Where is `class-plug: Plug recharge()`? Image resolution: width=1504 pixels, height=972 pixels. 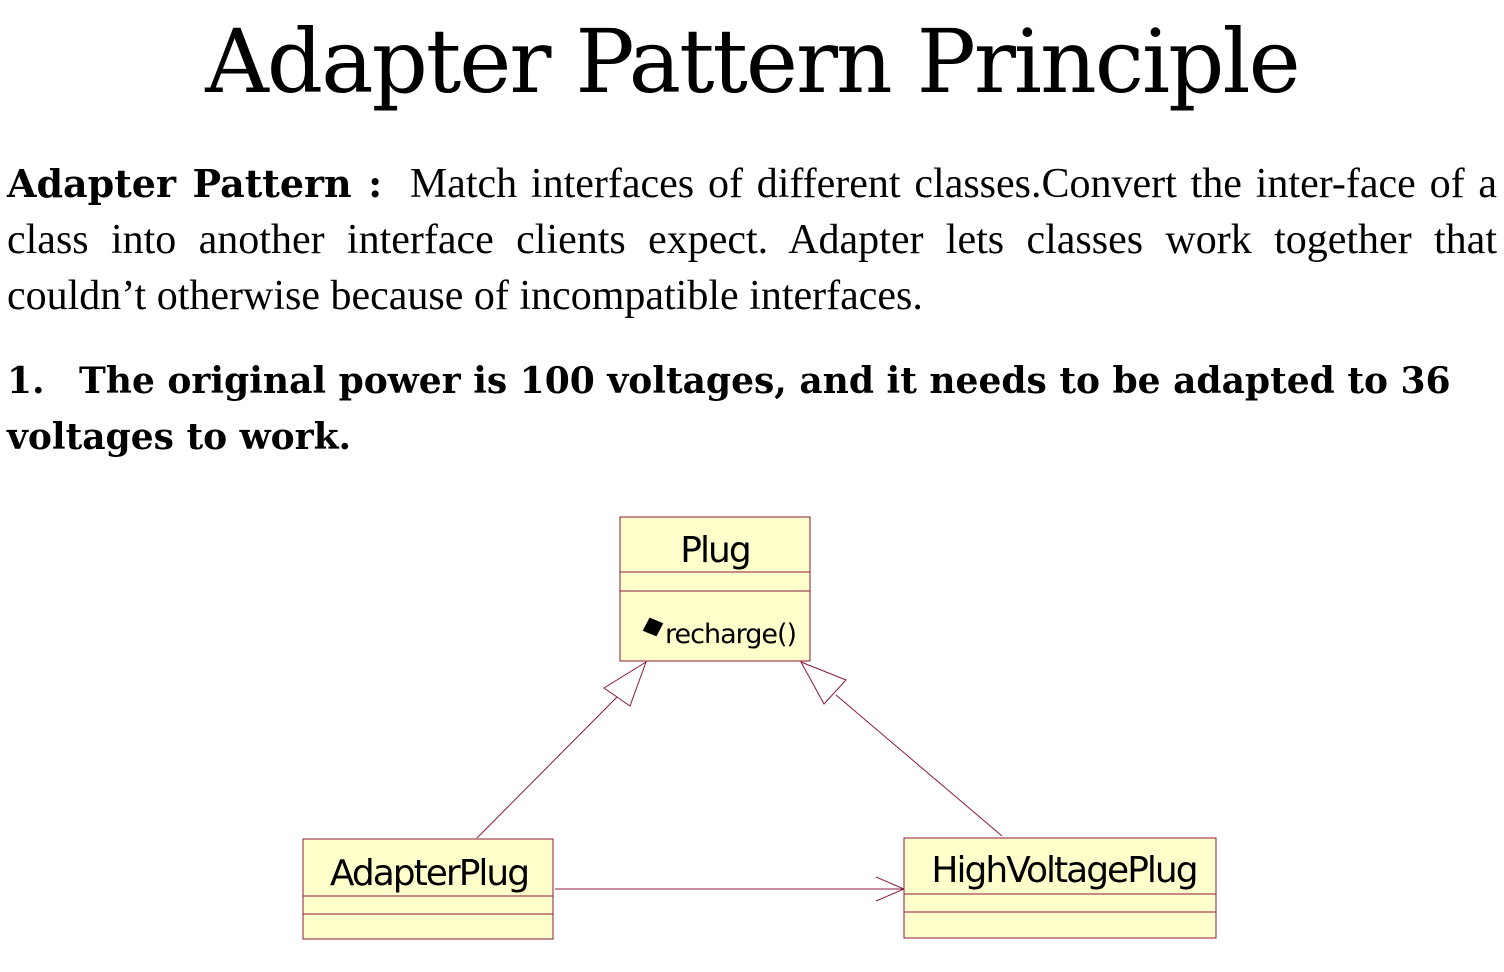 class-plug: Plug recharge() is located at coordinates (715, 589).